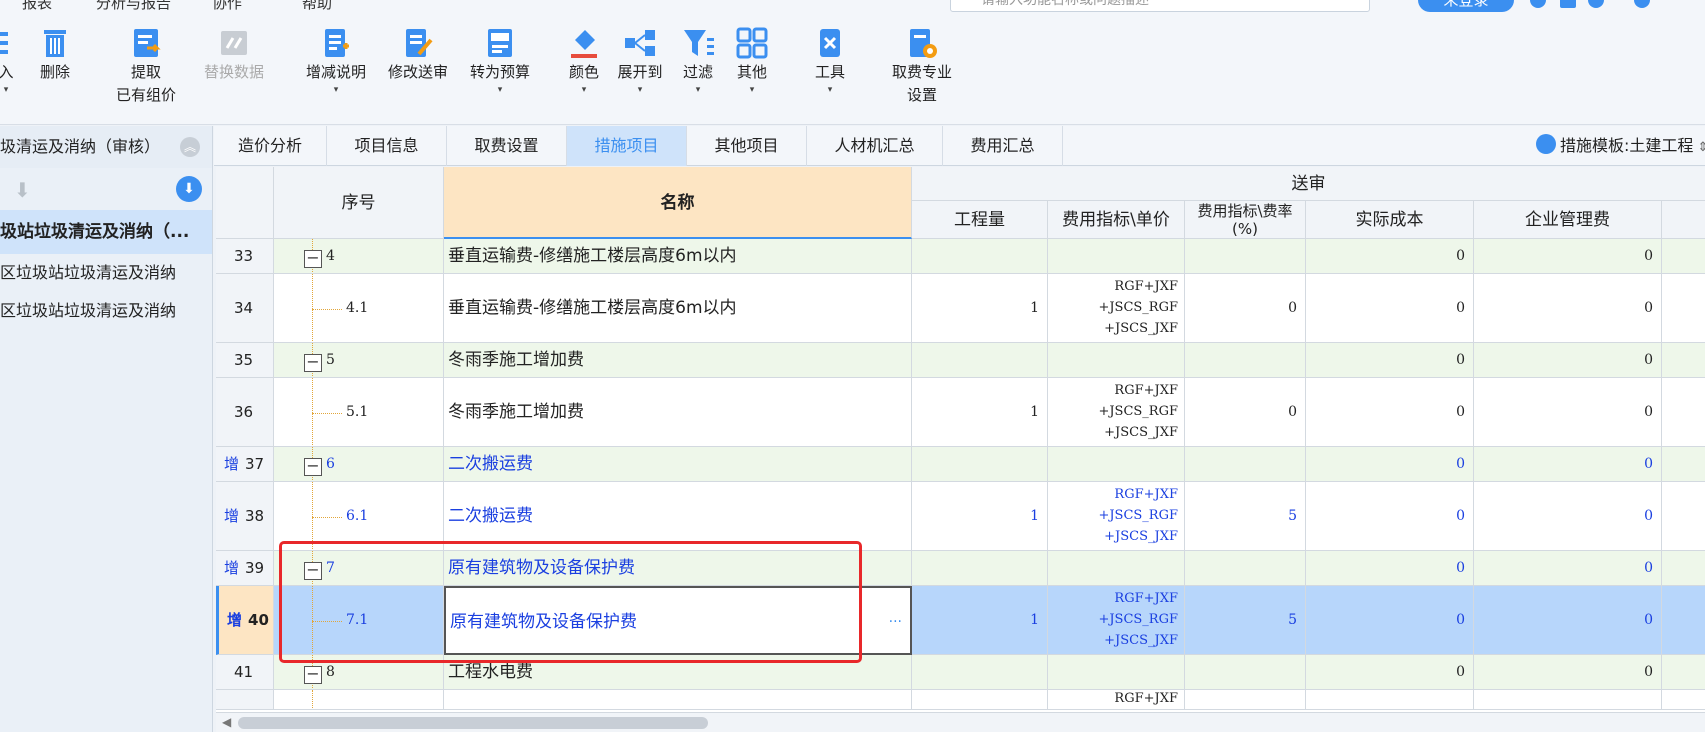 The height and width of the screenshot is (732, 1705). I want to click on tab-fee-setting: 取费设置, so click(507, 146).